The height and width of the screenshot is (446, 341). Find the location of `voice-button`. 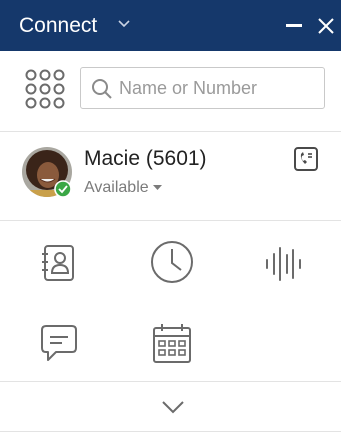

voice-button is located at coordinates (284, 264).